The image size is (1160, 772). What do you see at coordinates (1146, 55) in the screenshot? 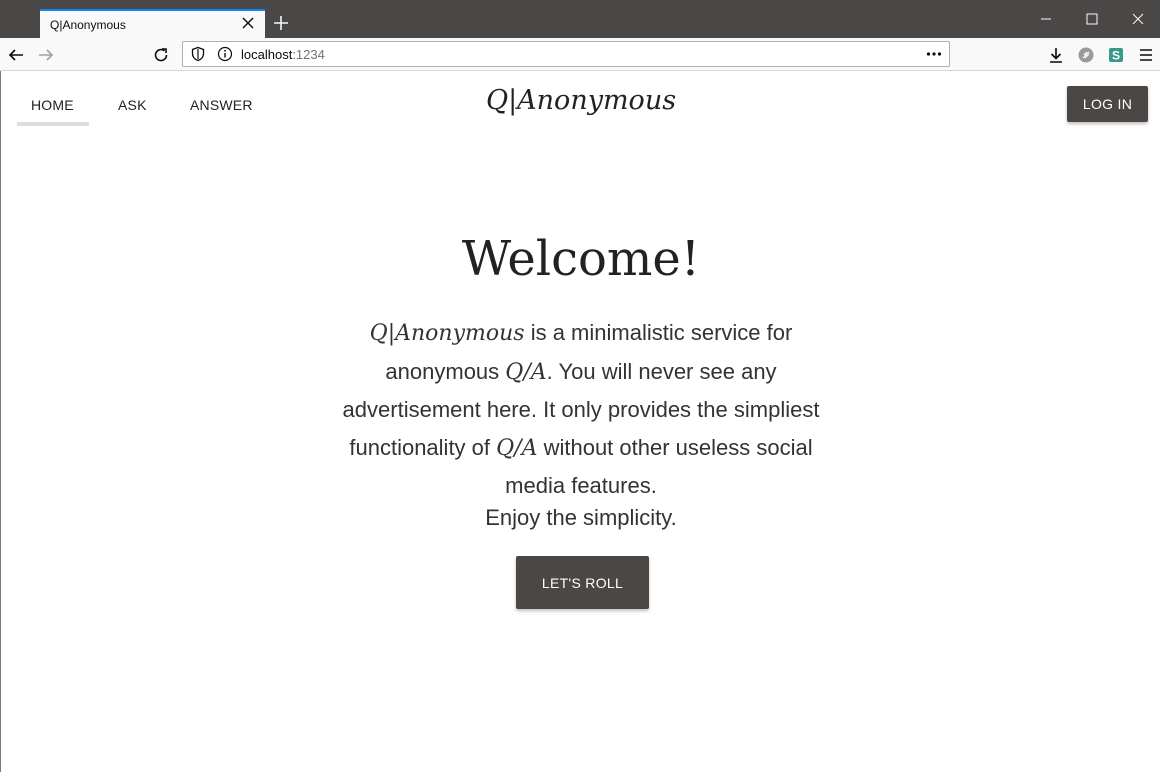
I see `menu-icon` at bounding box center [1146, 55].